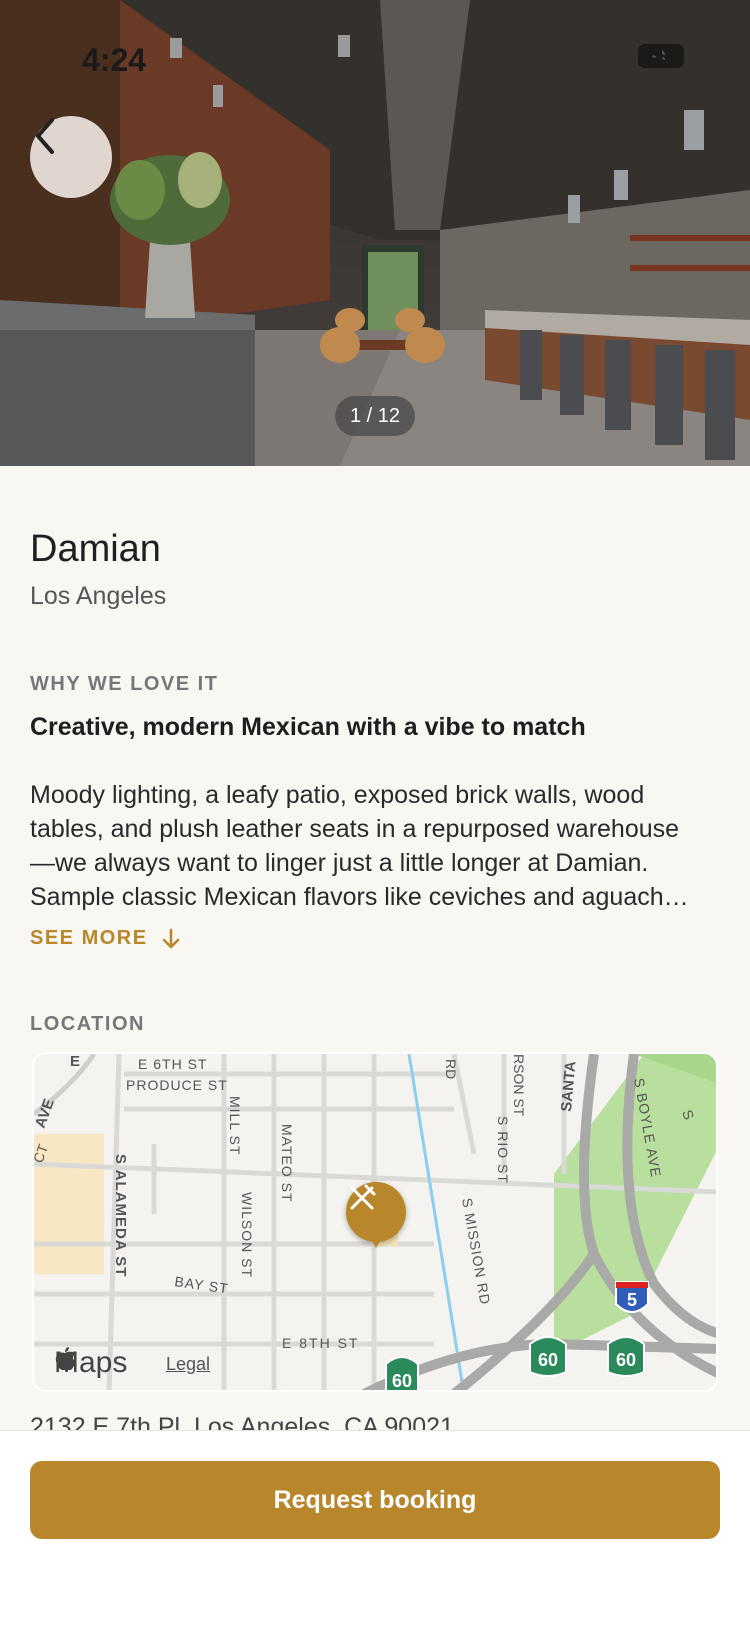 The image size is (750, 1631). What do you see at coordinates (375, 1500) in the screenshot?
I see `request-booking-button: Request booking` at bounding box center [375, 1500].